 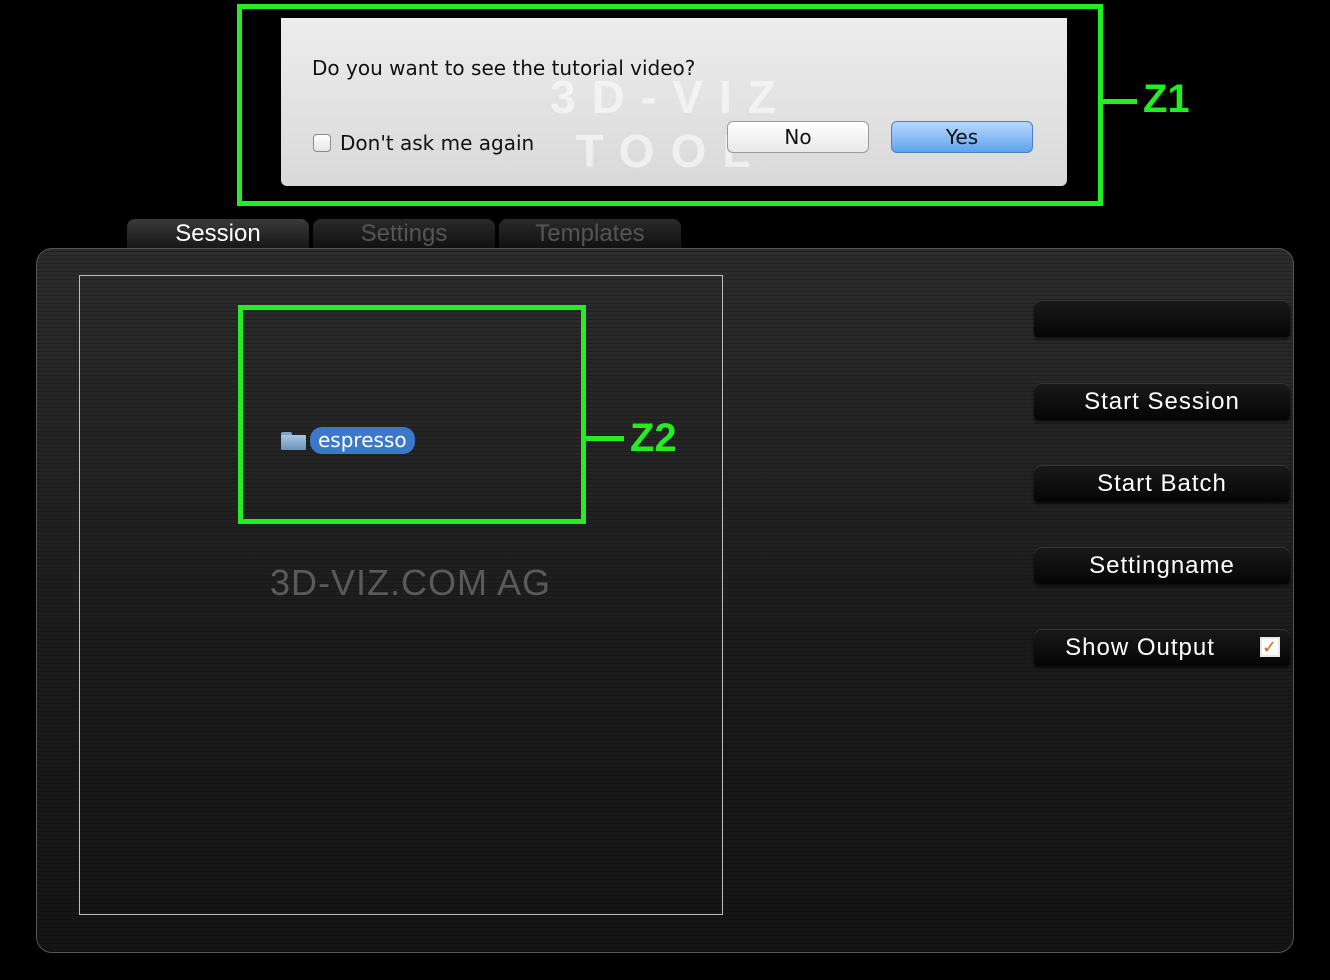 What do you see at coordinates (412, 414) in the screenshot?
I see `annotation-z2-frame` at bounding box center [412, 414].